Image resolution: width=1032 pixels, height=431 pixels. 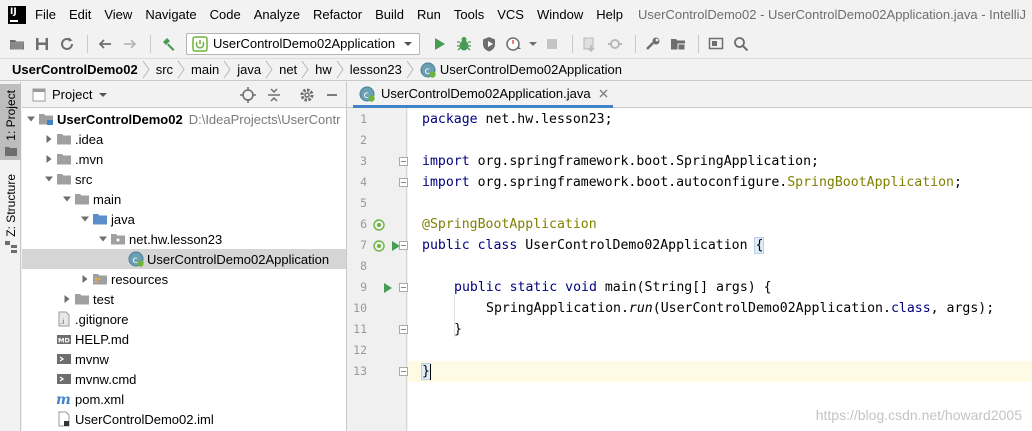 I want to click on tree-row-help-md: MD HELP.md, so click(x=184, y=339).